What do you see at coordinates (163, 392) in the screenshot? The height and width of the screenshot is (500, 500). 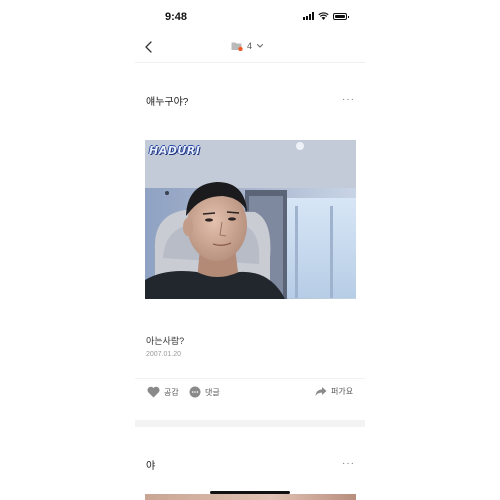 I see `like-button: 공감` at bounding box center [163, 392].